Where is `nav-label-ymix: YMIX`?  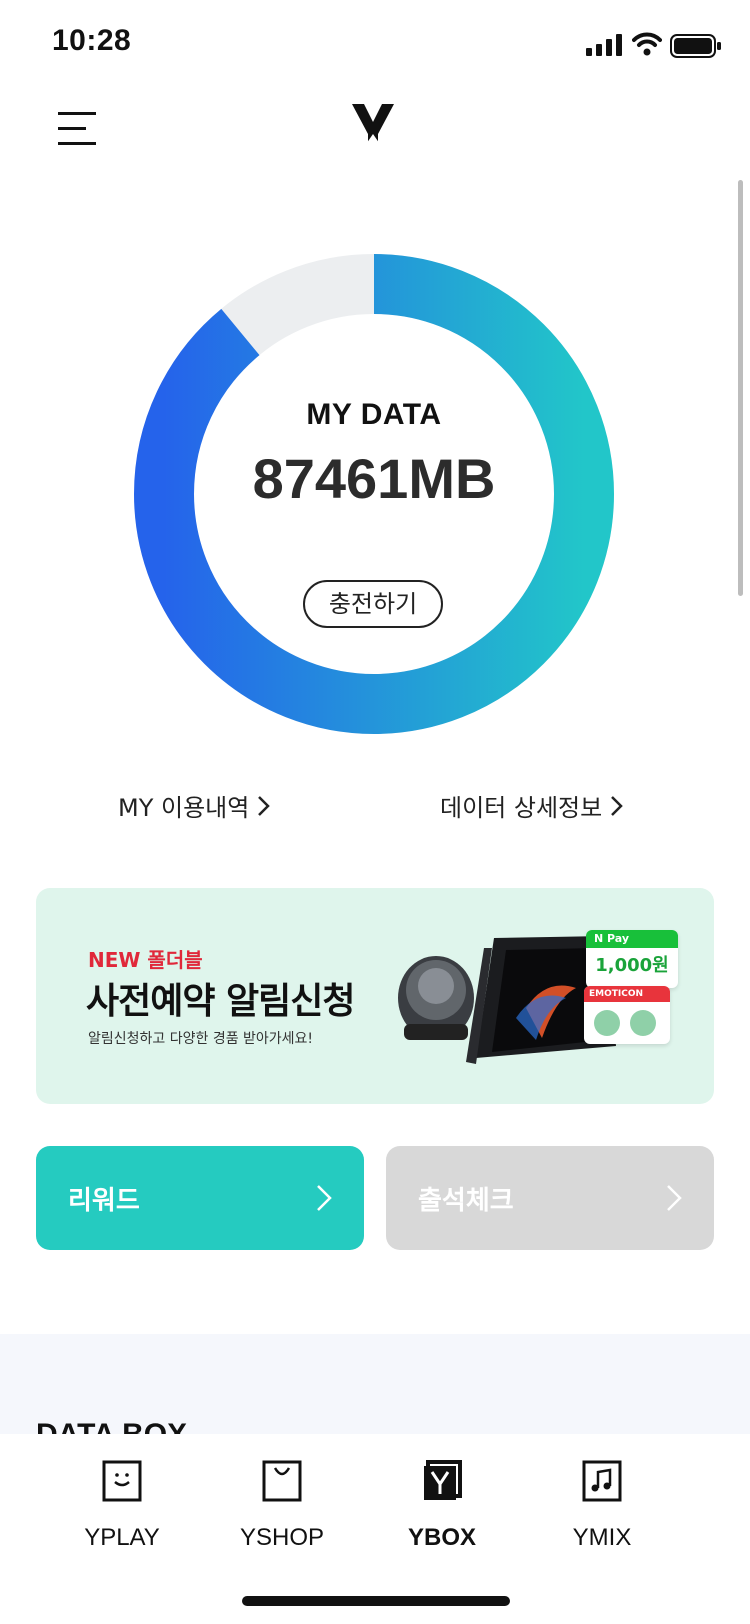
nav-label-ymix: YMIX is located at coordinates (602, 1537).